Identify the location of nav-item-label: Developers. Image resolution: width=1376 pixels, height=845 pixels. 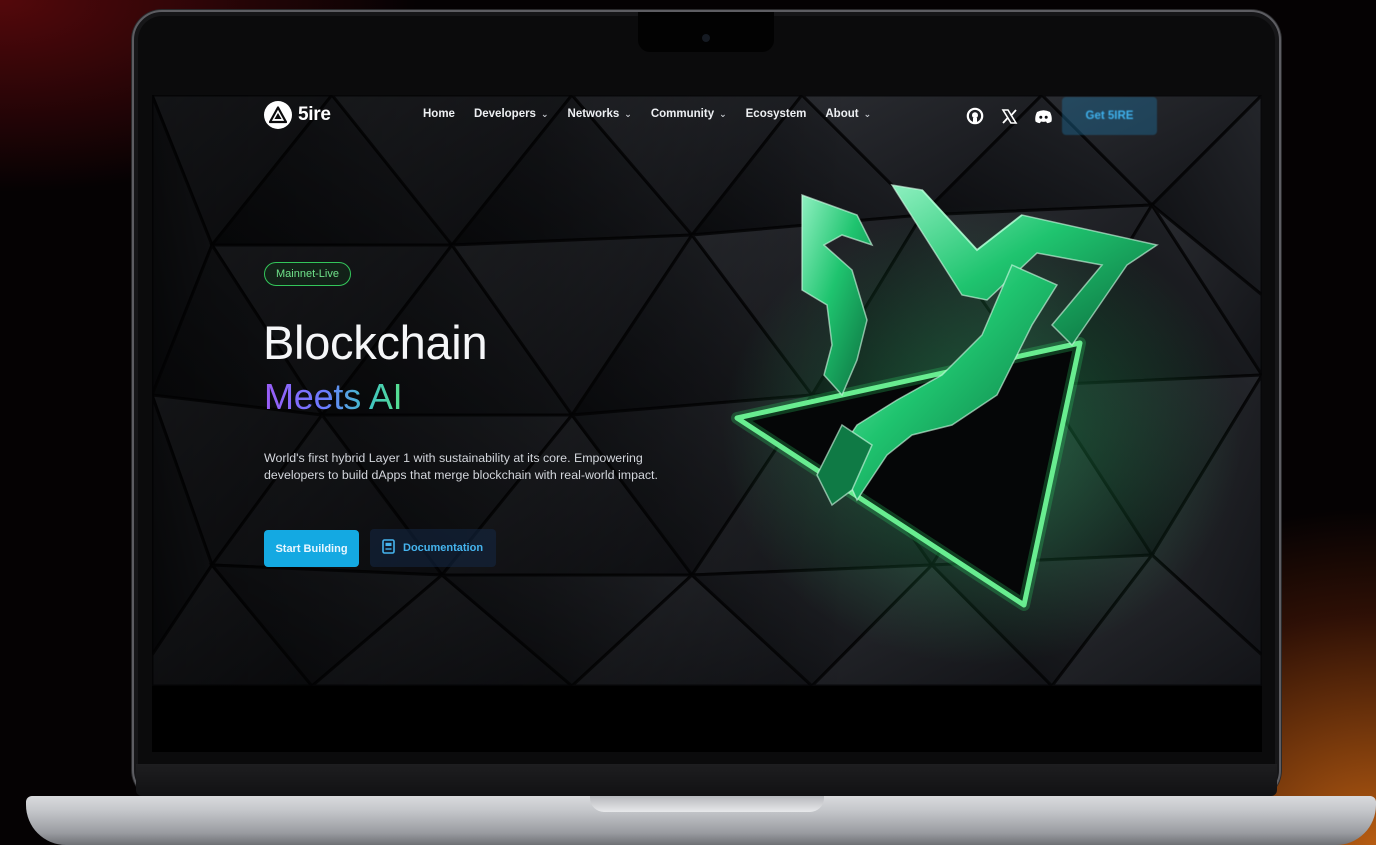
(504, 114).